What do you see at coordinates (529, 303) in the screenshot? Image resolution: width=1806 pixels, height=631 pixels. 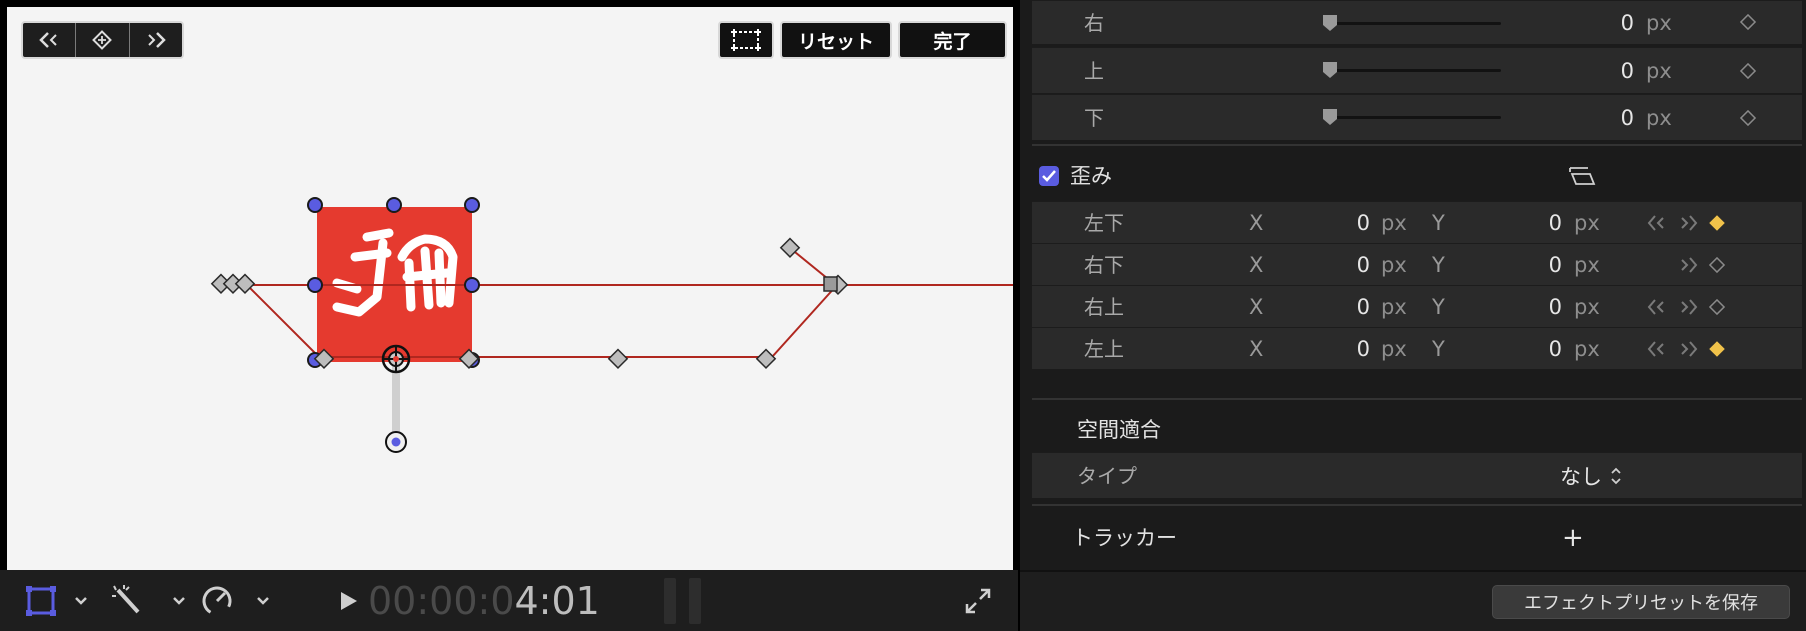 I see `keyframe-diamonds` at bounding box center [529, 303].